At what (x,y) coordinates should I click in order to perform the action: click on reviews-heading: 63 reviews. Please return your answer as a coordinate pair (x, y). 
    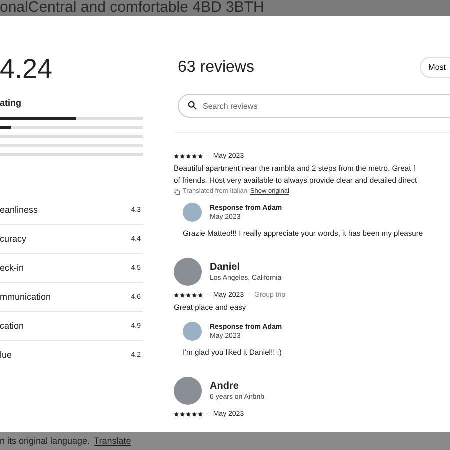
    Looking at the image, I should click on (216, 67).